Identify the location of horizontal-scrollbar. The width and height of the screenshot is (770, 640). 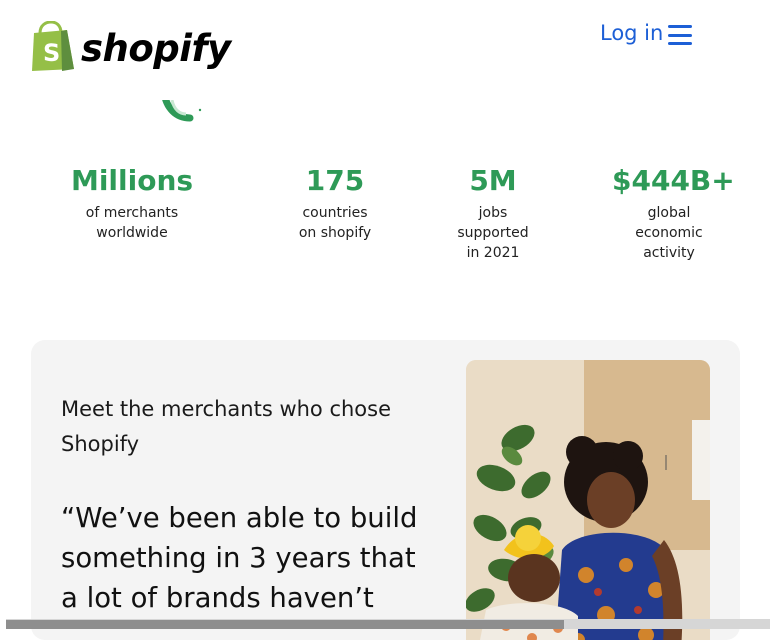
(388, 624).